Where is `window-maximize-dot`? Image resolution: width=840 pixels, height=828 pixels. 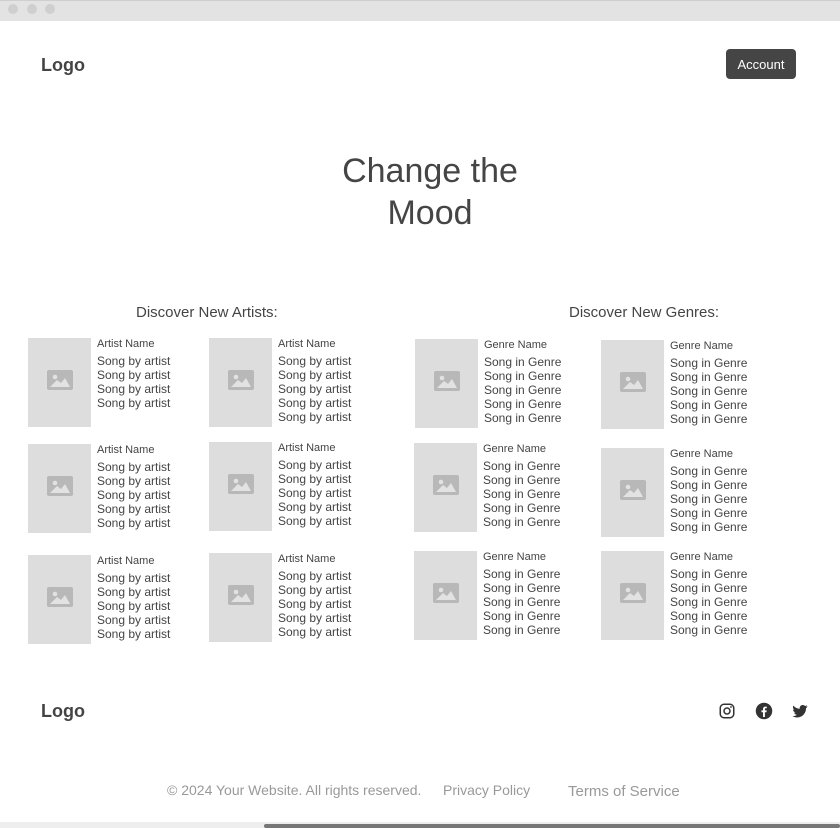 window-maximize-dot is located at coordinates (50, 9).